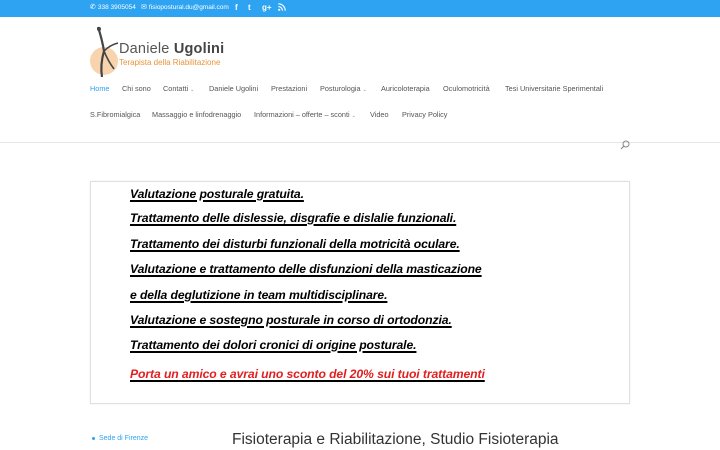 The image size is (720, 450). Describe the element at coordinates (123, 438) in the screenshot. I see `sidebar-link-label: Sede di Firenze` at that location.